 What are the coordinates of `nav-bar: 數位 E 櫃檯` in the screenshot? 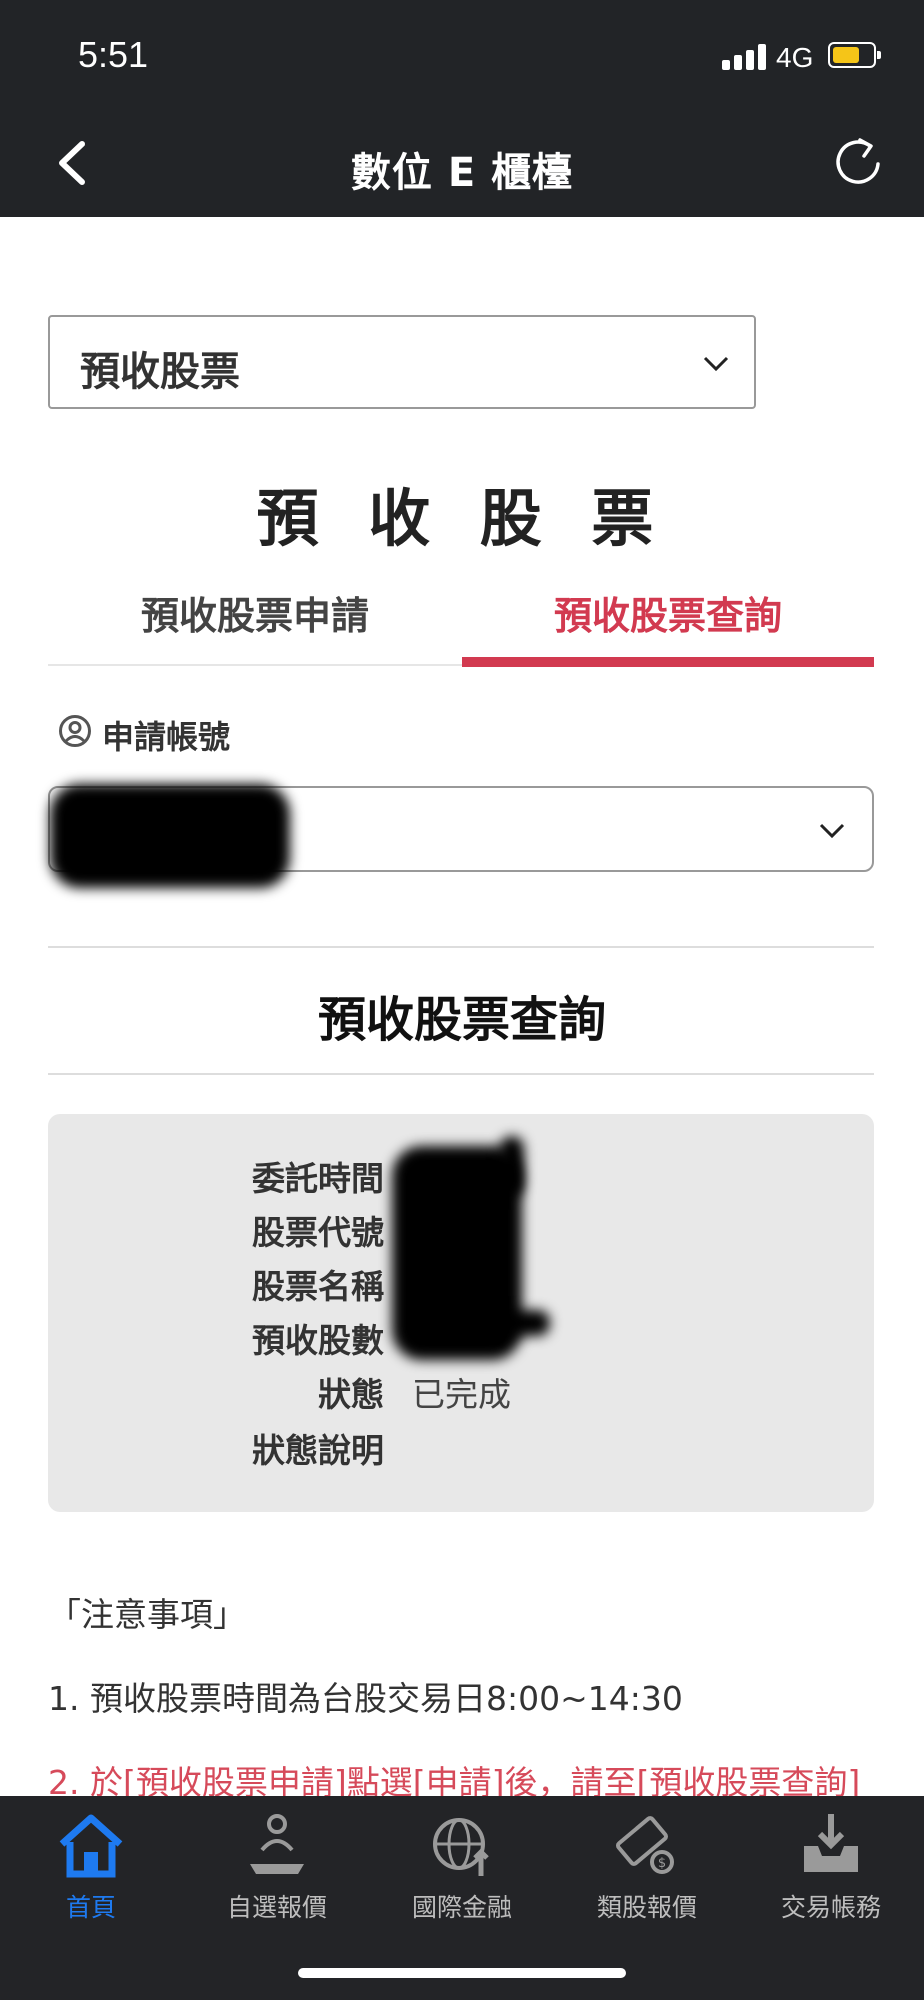 It's located at (462, 163).